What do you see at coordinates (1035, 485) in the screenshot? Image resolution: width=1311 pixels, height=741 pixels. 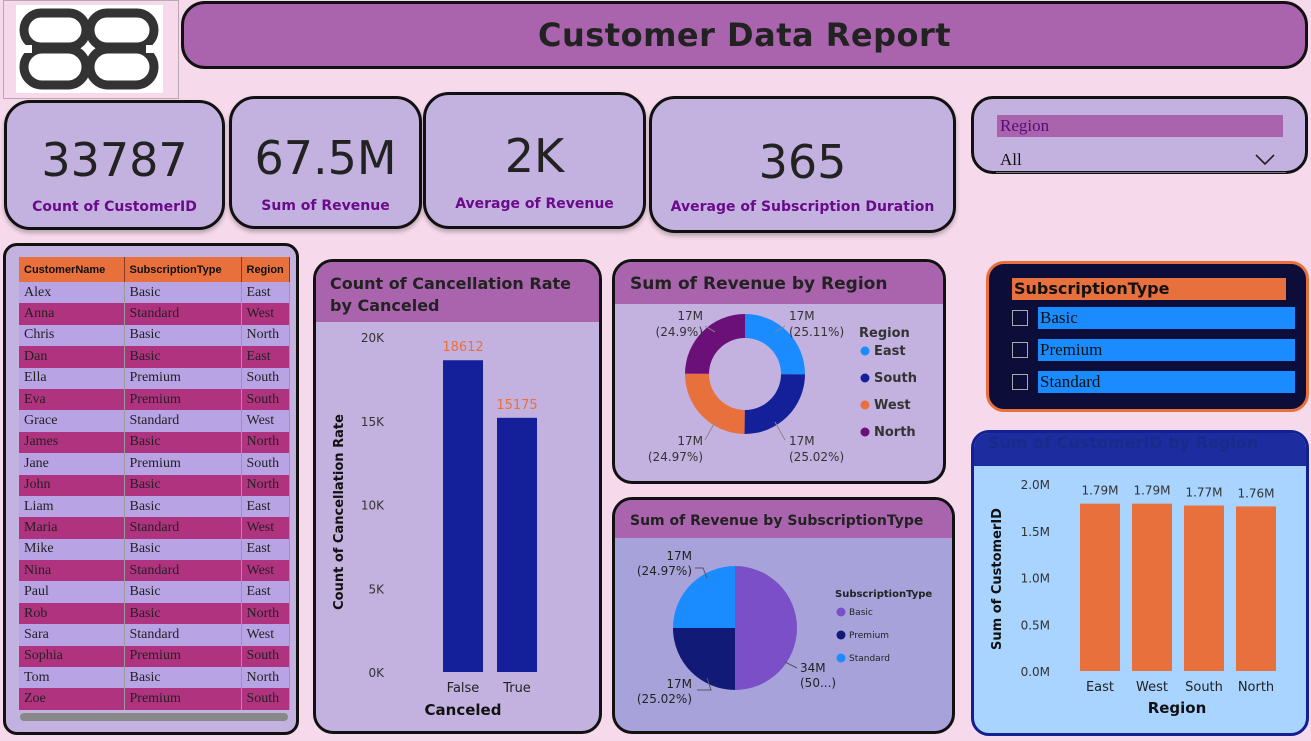 I see `y-tick-label: 2.0M` at bounding box center [1035, 485].